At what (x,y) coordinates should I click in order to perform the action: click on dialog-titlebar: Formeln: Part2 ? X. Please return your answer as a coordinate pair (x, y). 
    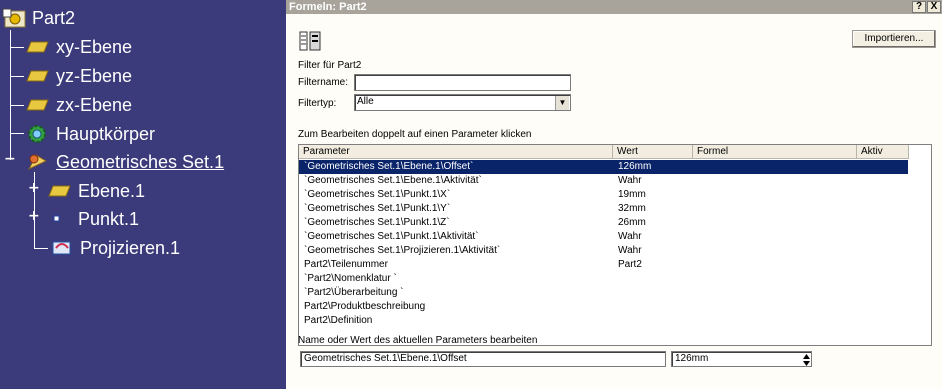
    Looking at the image, I should click on (614, 7).